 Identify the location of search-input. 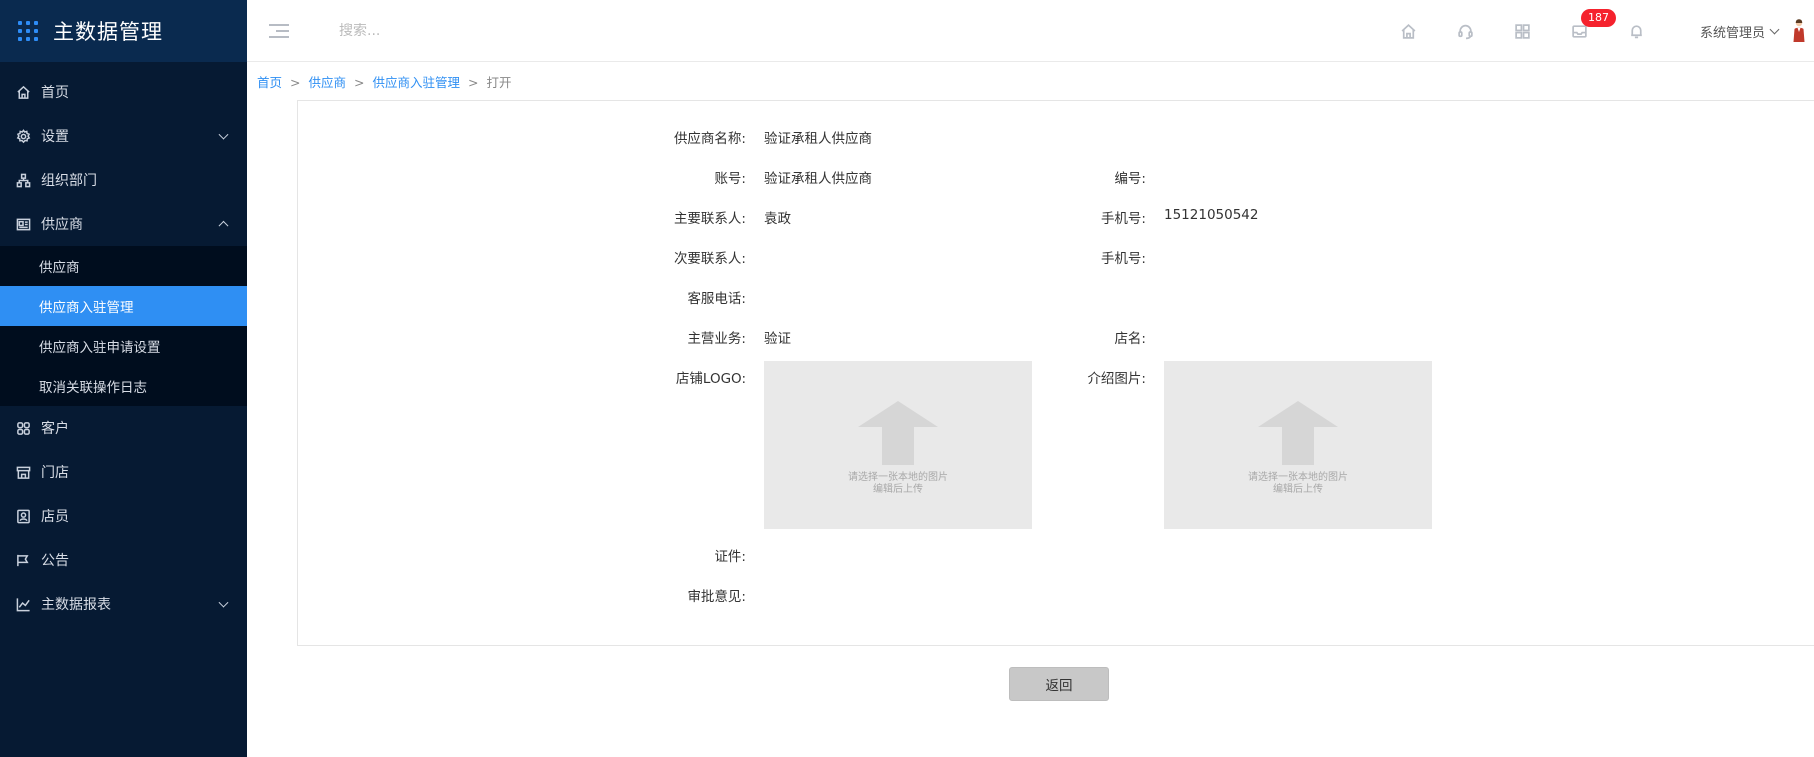
(489, 30).